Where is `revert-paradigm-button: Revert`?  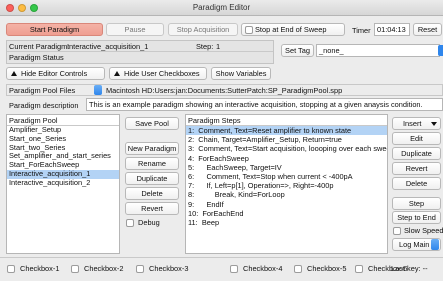
revert-paradigm-button: Revert is located at coordinates (152, 208).